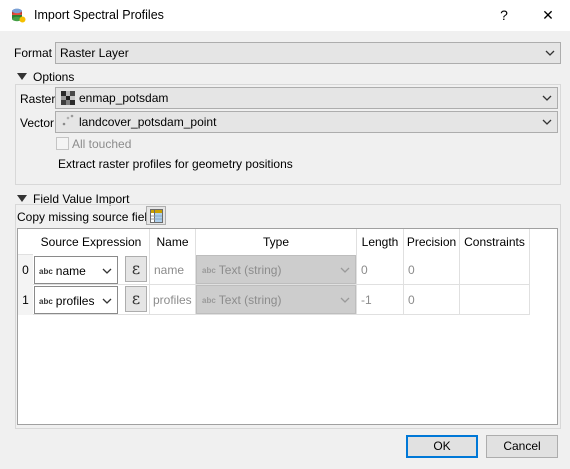 The image size is (570, 469). I want to click on length-cell: -1, so click(380, 300).